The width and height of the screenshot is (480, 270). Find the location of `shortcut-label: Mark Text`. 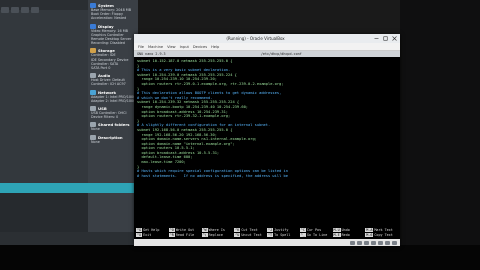

shortcut-label: Mark Text is located at coordinates (383, 230).